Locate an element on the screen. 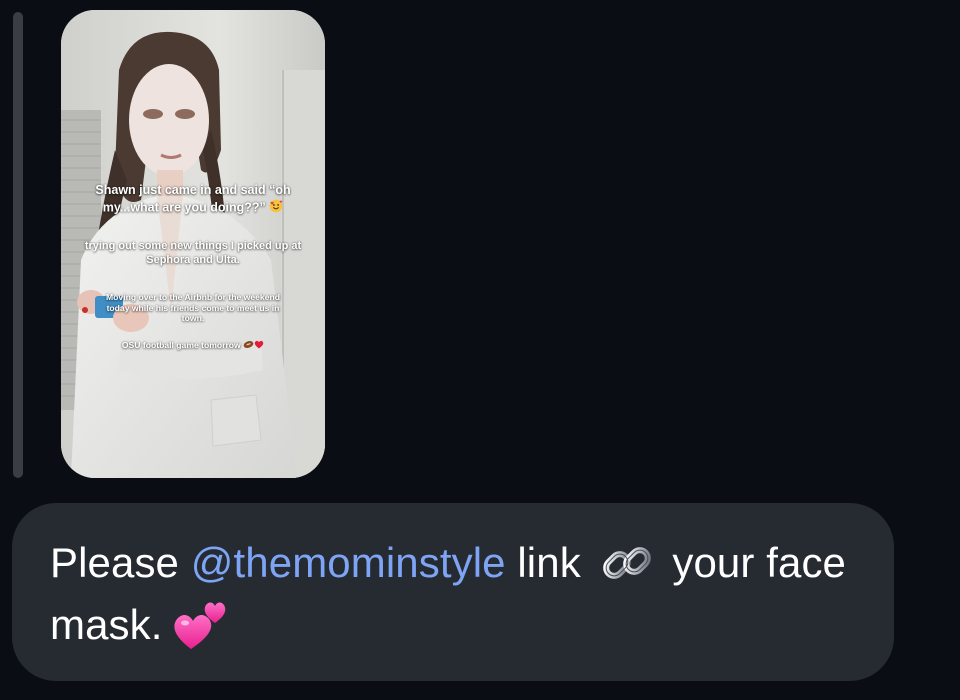 Image resolution: width=960 pixels, height=700 pixels. message-text-part: Please is located at coordinates (120, 562).